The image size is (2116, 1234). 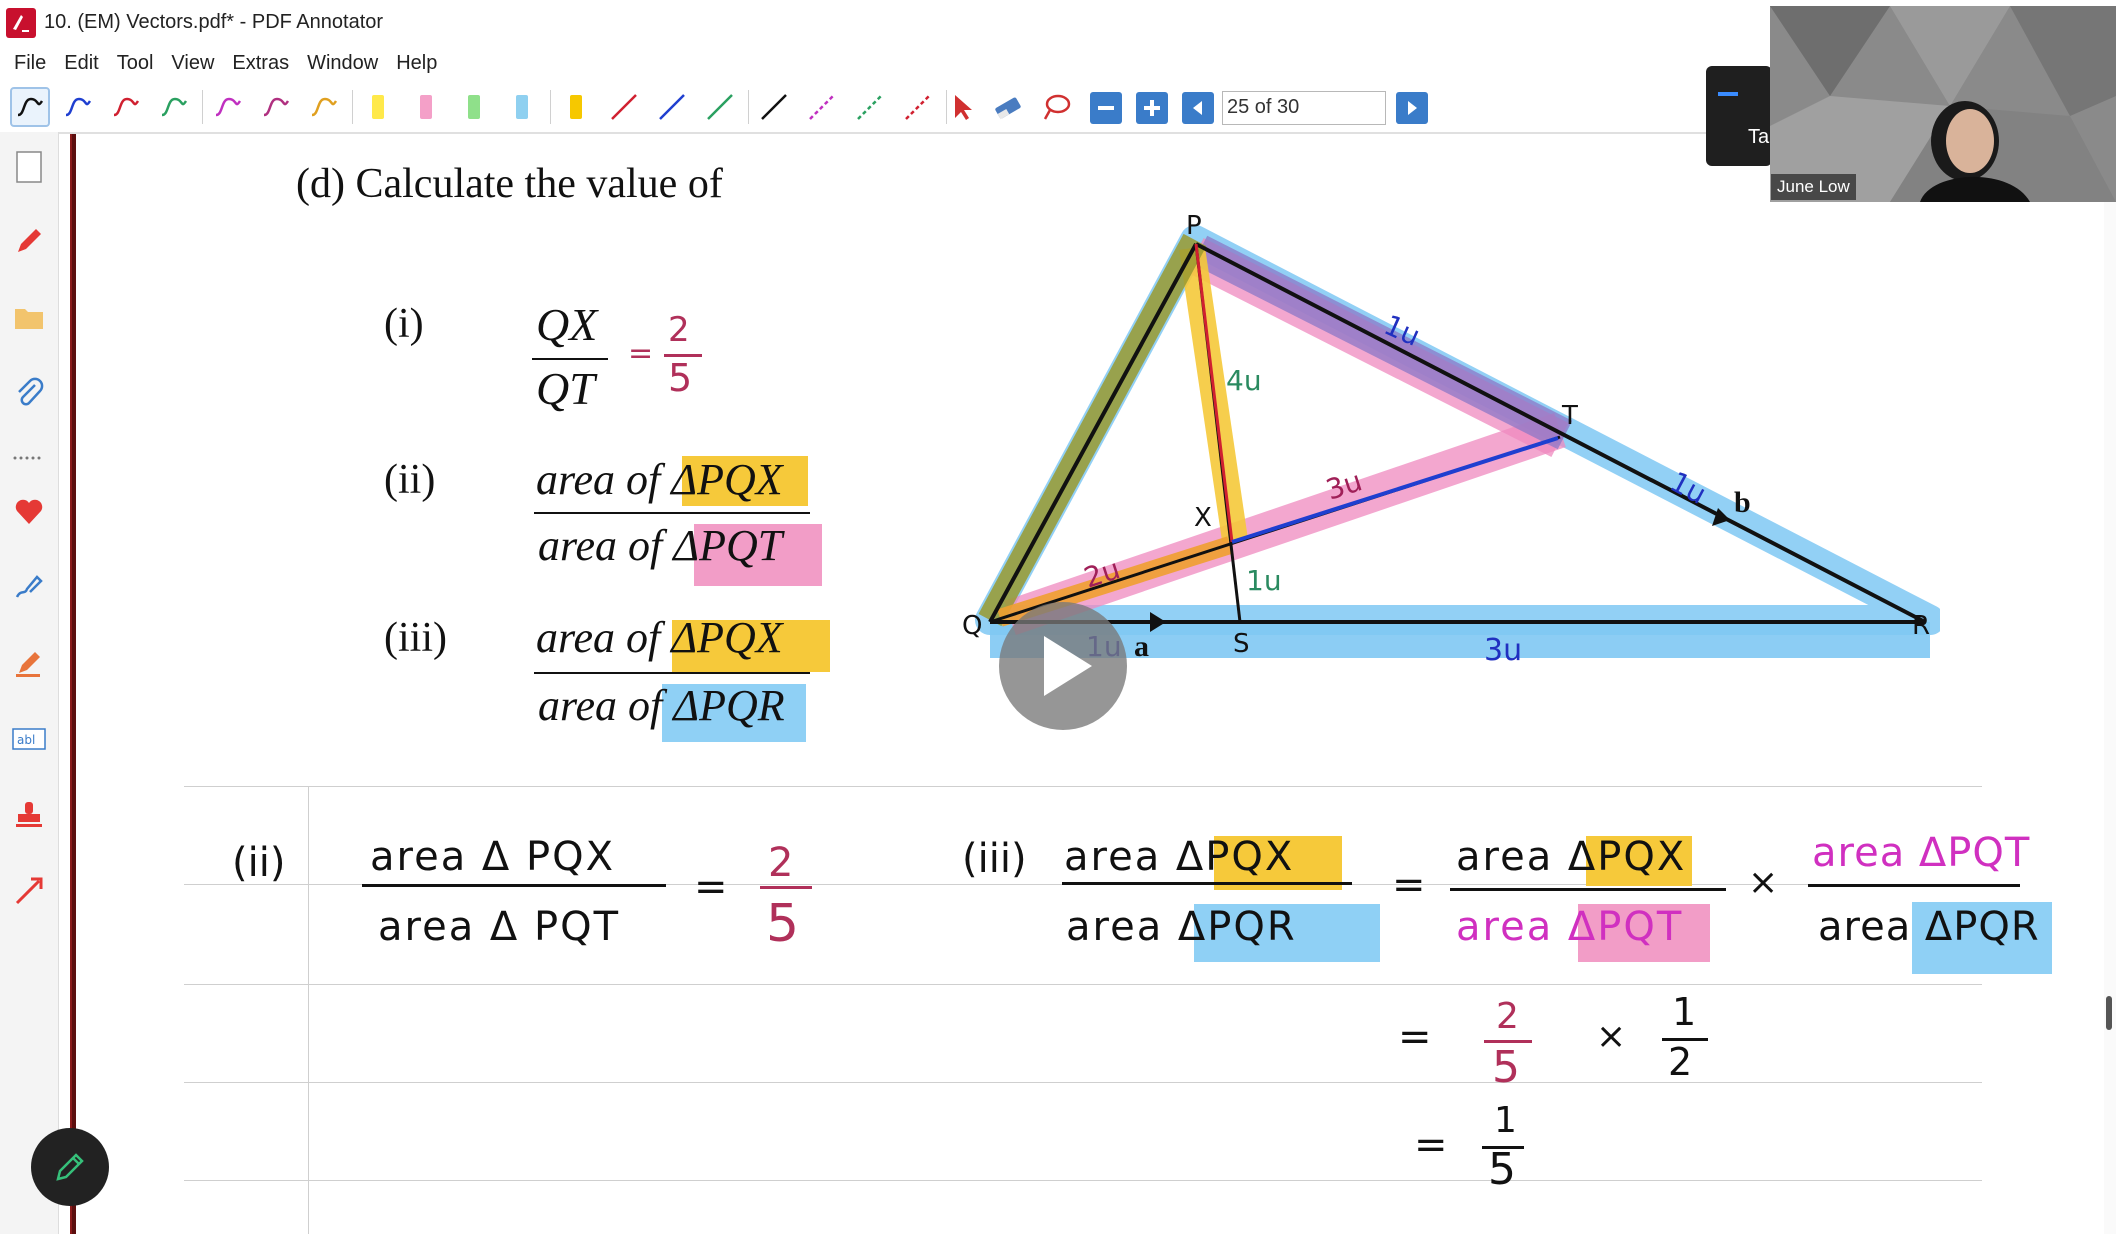 I want to click on part-iii-numerator: area of ΔPQX, so click(x=659, y=637).